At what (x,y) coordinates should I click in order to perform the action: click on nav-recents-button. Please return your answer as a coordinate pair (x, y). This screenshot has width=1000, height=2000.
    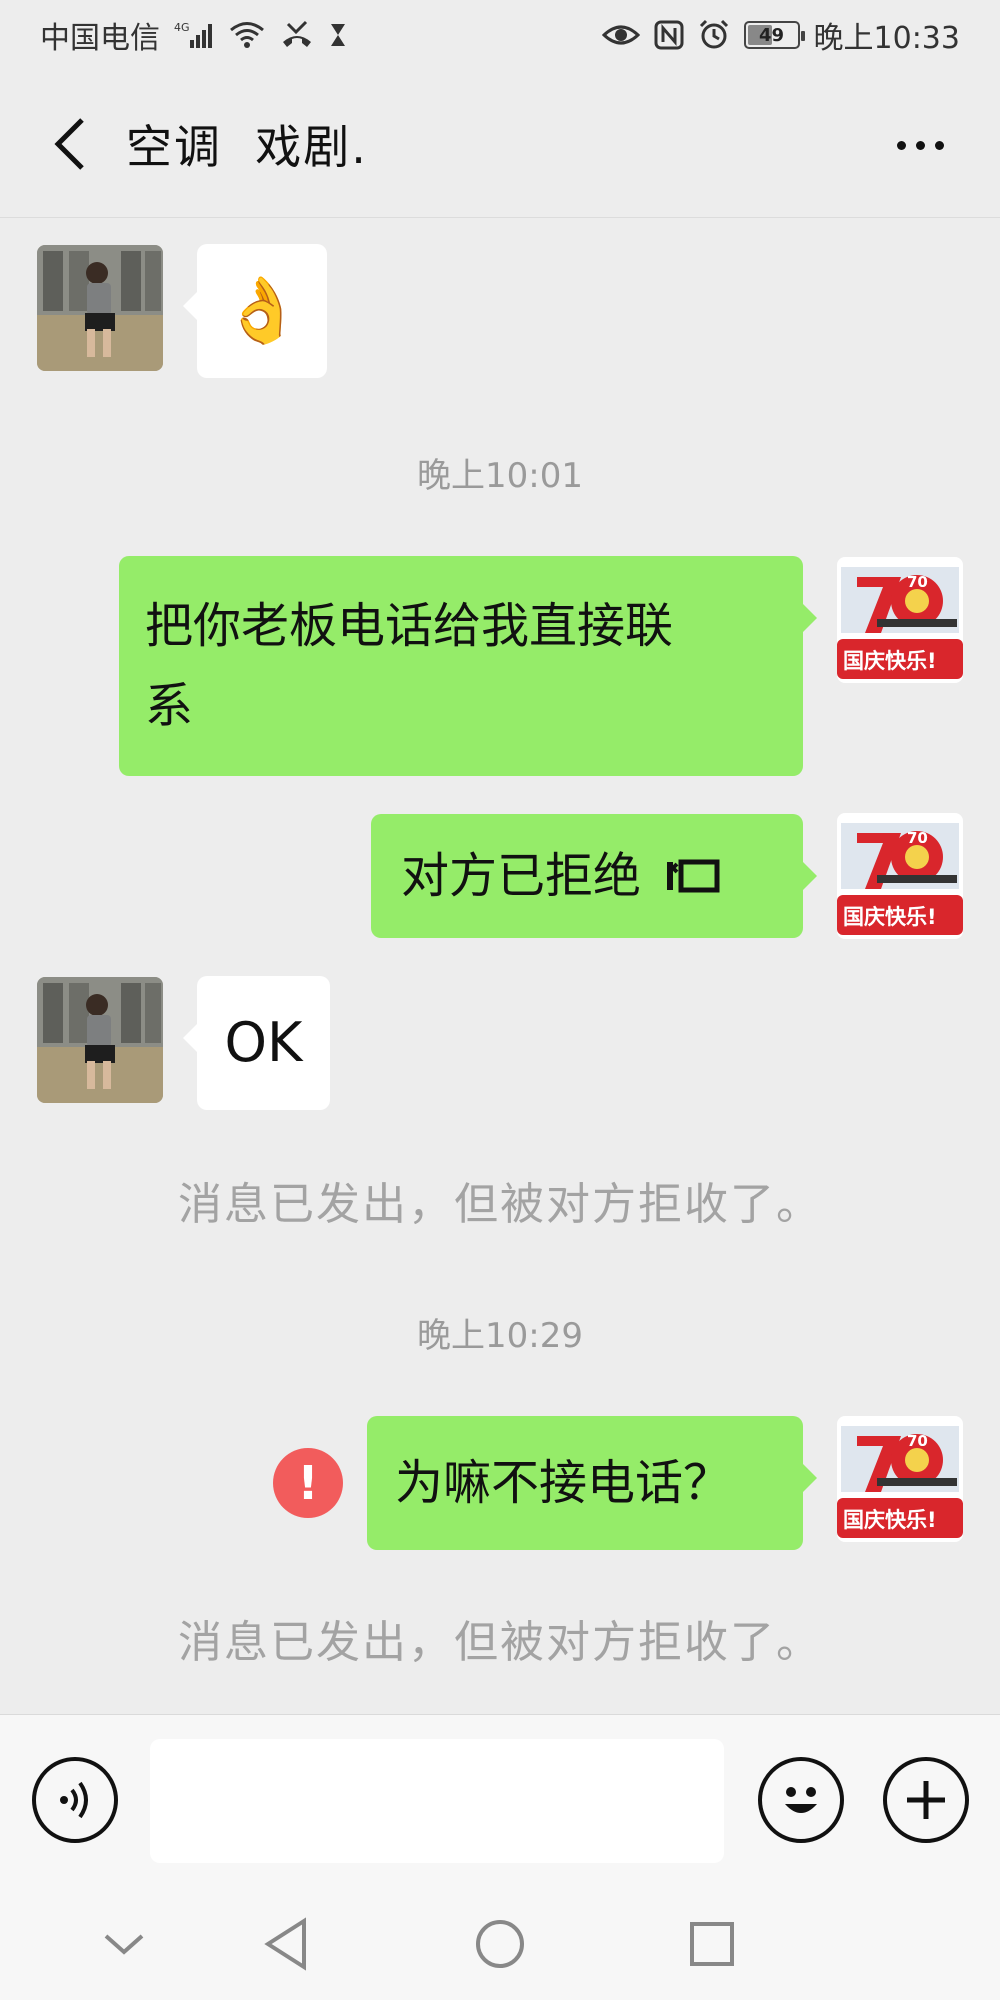
    Looking at the image, I should click on (712, 1944).